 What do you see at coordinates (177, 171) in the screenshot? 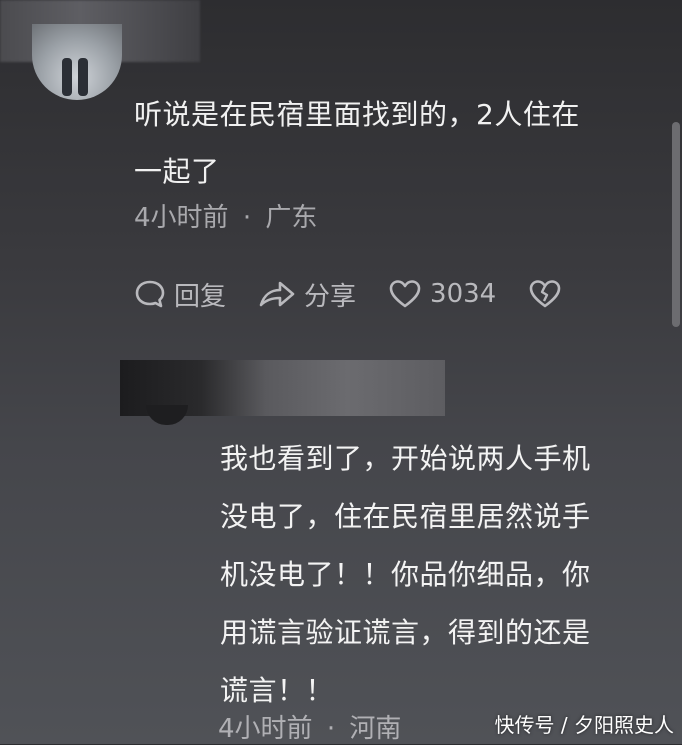
I see `comment-line-2: 一起了` at bounding box center [177, 171].